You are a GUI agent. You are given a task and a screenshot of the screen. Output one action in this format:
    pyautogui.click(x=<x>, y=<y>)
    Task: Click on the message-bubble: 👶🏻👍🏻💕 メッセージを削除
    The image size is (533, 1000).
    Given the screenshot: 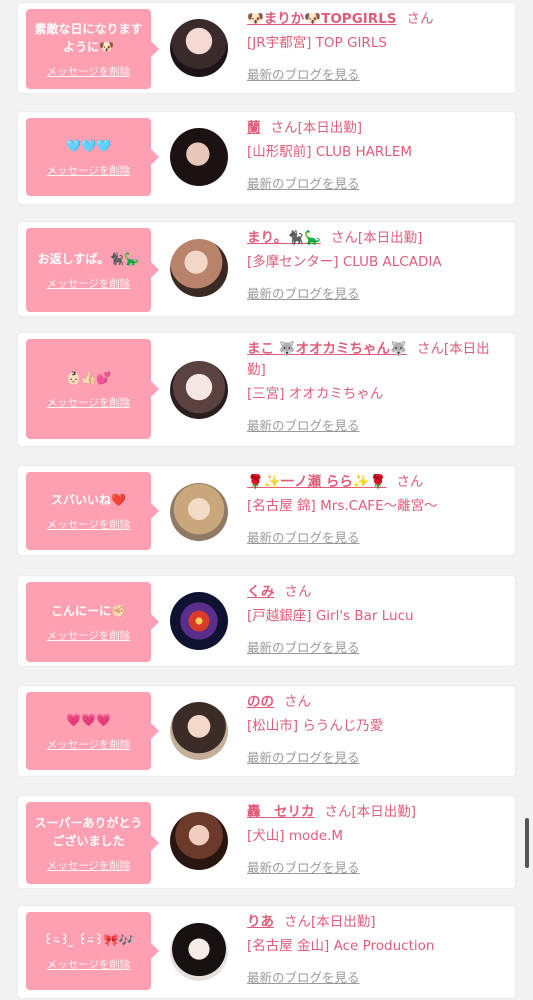 What is the action you would take?
    pyautogui.click(x=92, y=389)
    